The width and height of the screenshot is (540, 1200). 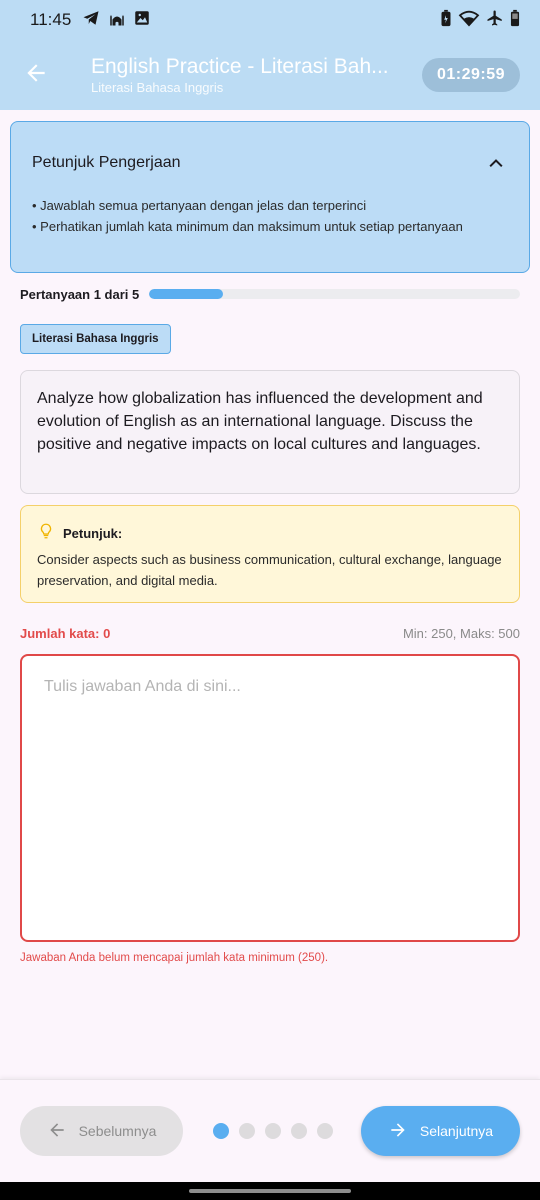 What do you see at coordinates (495, 20) in the screenshot?
I see `airplane-icon` at bounding box center [495, 20].